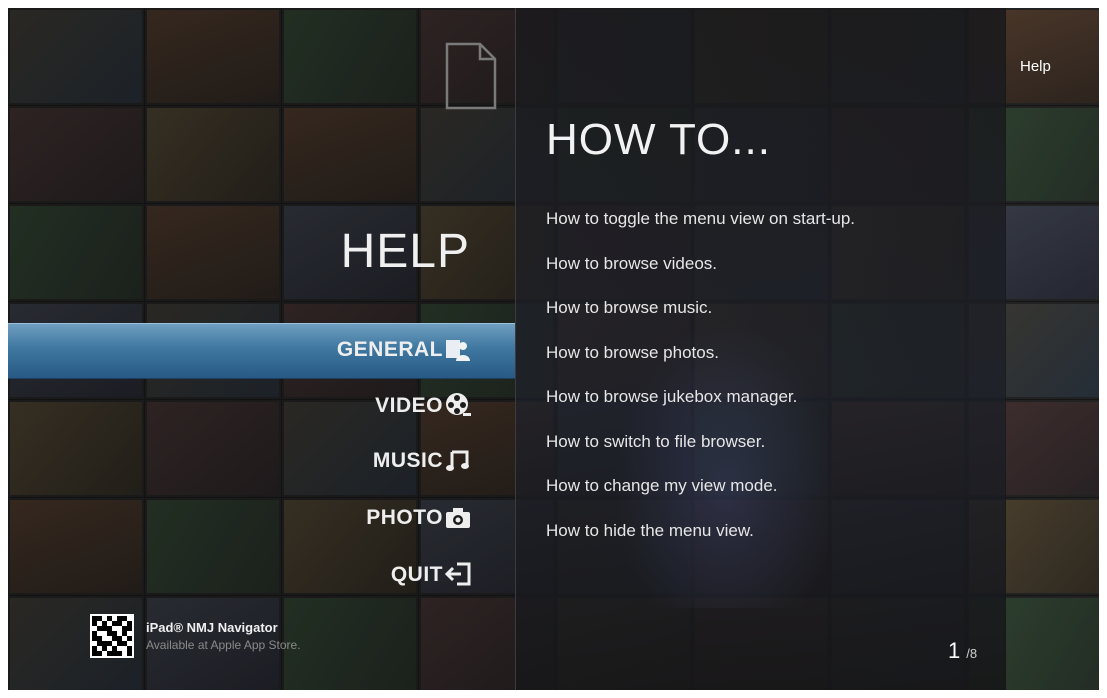 This screenshot has height=698, width=1107. I want to click on camera-icon, so click(458, 518).